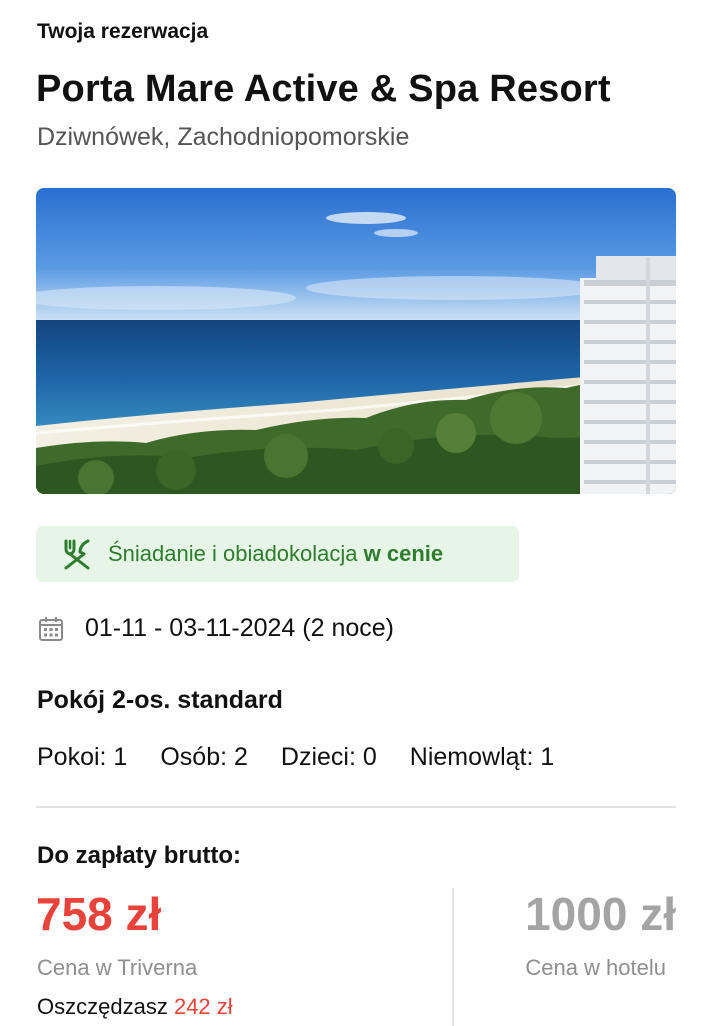  What do you see at coordinates (160, 700) in the screenshot?
I see `room-type: Pokój 2-os. standard` at bounding box center [160, 700].